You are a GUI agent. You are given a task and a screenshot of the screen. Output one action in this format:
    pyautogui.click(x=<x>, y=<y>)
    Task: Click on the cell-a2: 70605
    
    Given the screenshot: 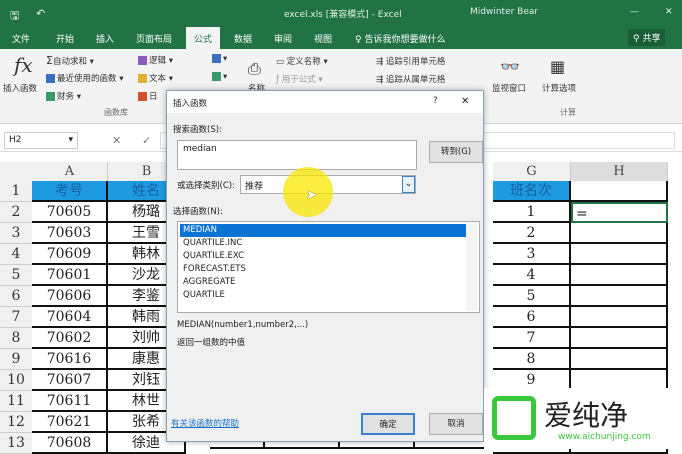 What is the action you would take?
    pyautogui.click(x=70, y=212)
    